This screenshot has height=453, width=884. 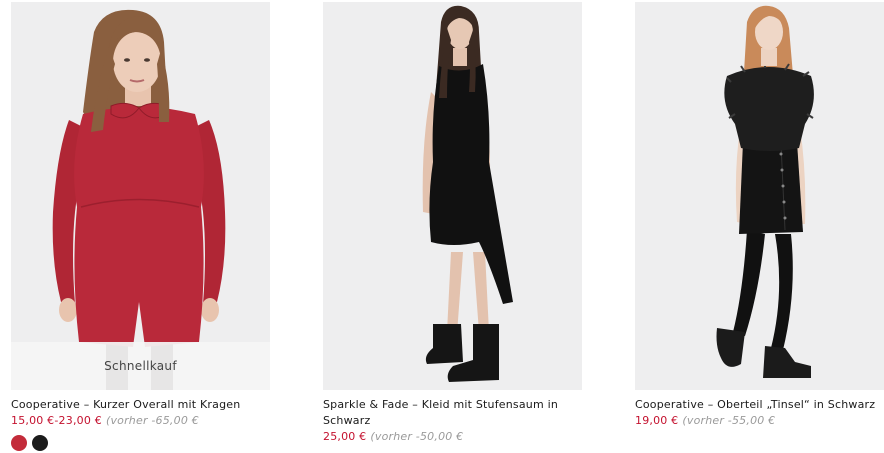 What do you see at coordinates (140, 443) in the screenshot?
I see `color-swatches` at bounding box center [140, 443].